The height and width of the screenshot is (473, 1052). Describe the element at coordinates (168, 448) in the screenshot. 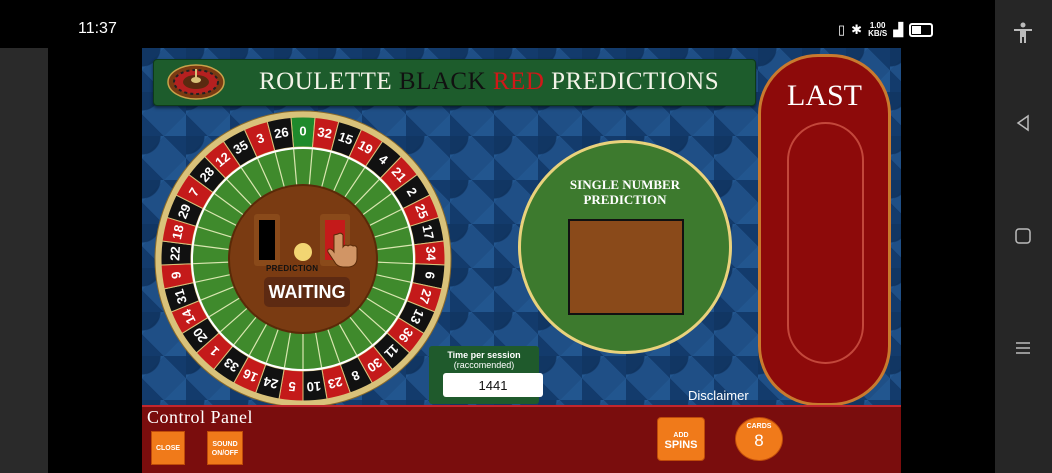

I see `close-button: CLOSE` at that location.